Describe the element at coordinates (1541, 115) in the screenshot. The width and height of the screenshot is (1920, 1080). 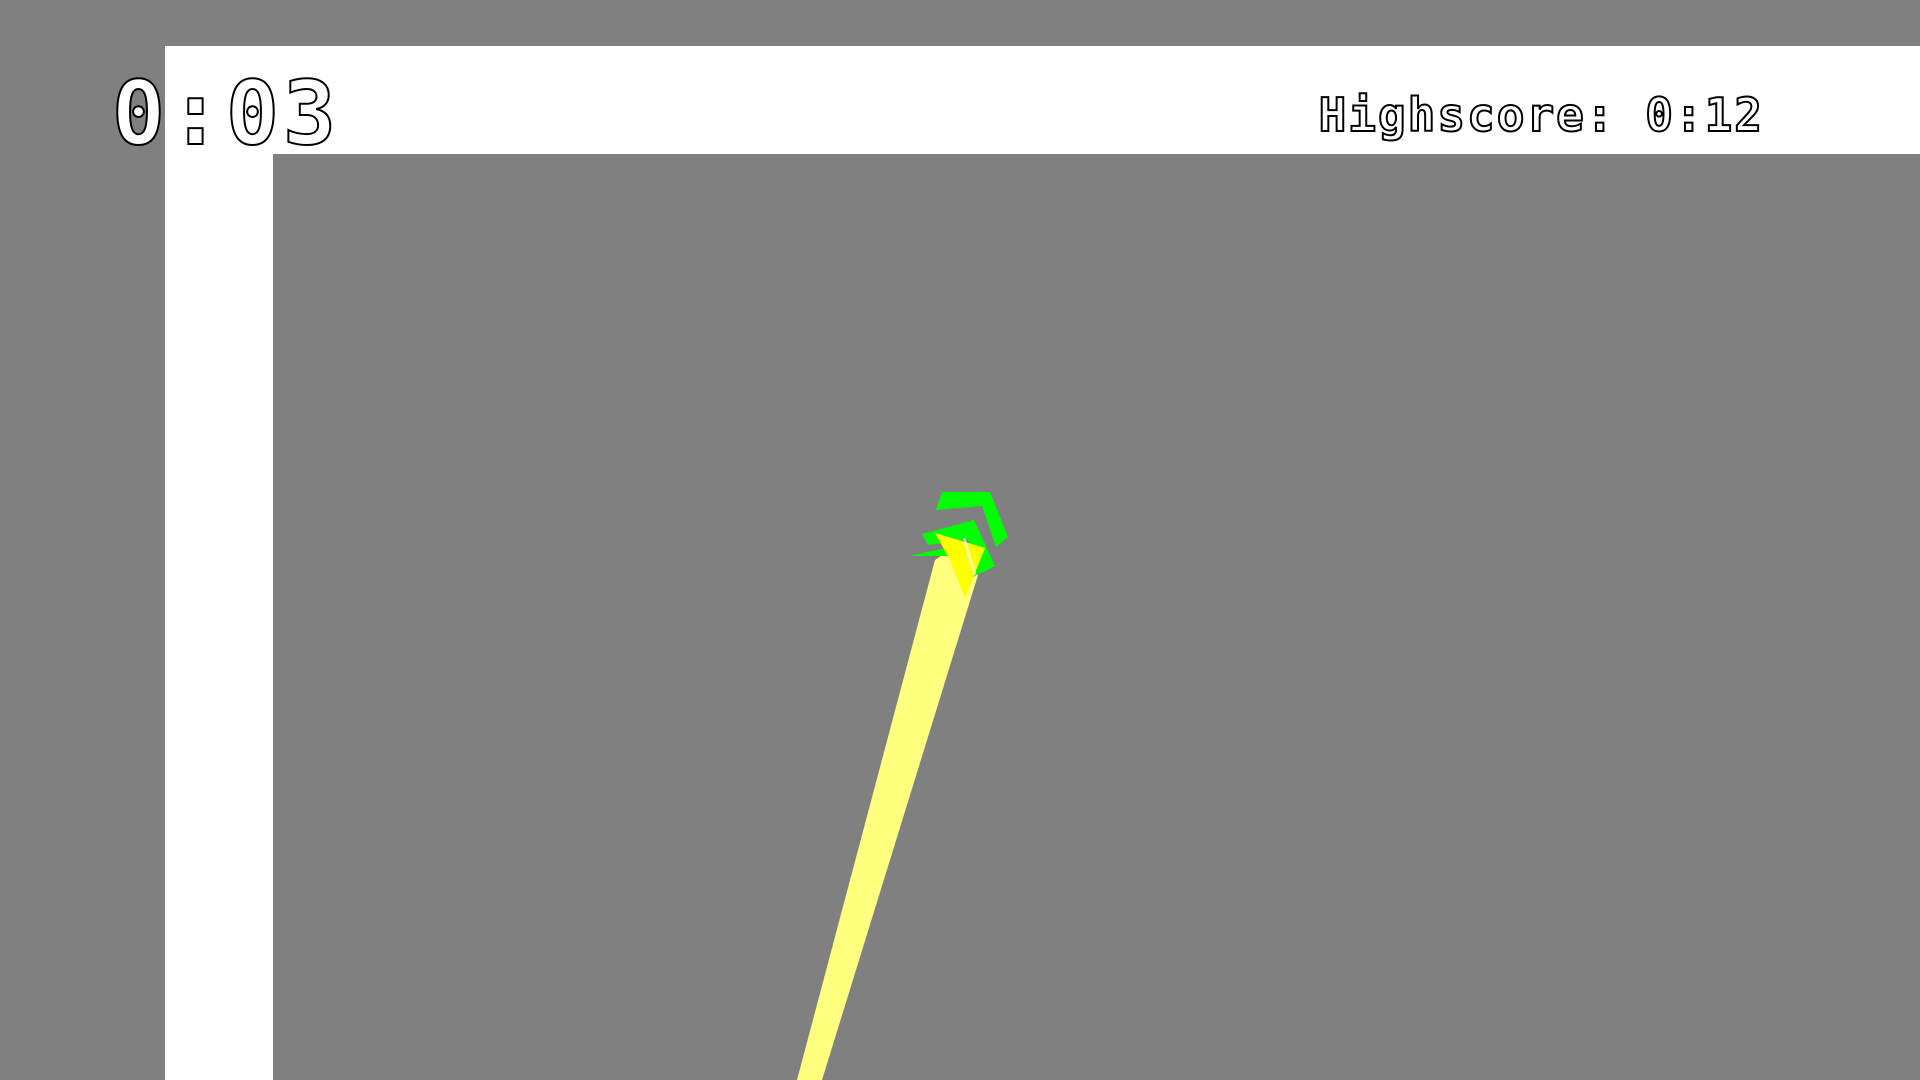
I see `highscore-display: Highscore: 0:12` at that location.